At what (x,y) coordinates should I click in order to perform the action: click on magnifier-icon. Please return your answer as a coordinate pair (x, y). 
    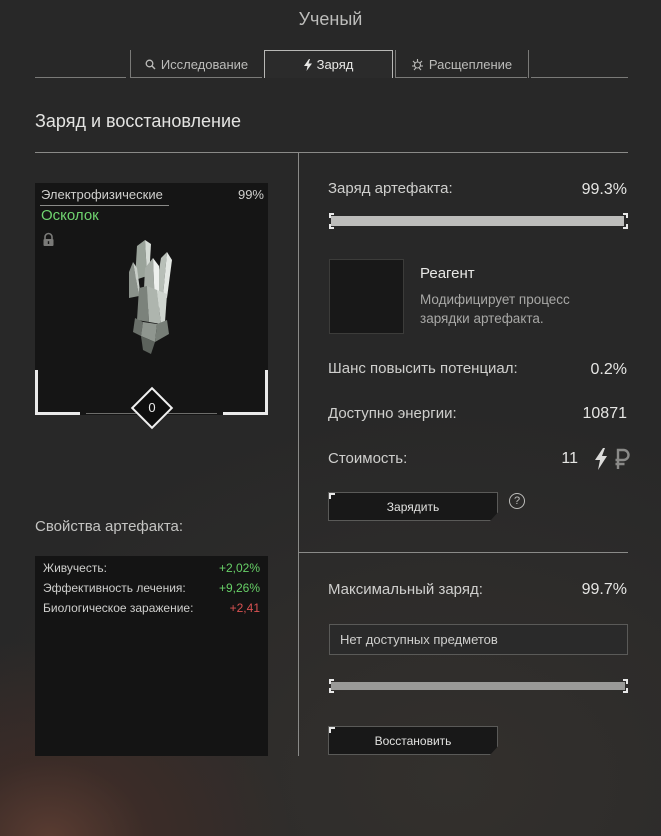
    Looking at the image, I should click on (150, 64).